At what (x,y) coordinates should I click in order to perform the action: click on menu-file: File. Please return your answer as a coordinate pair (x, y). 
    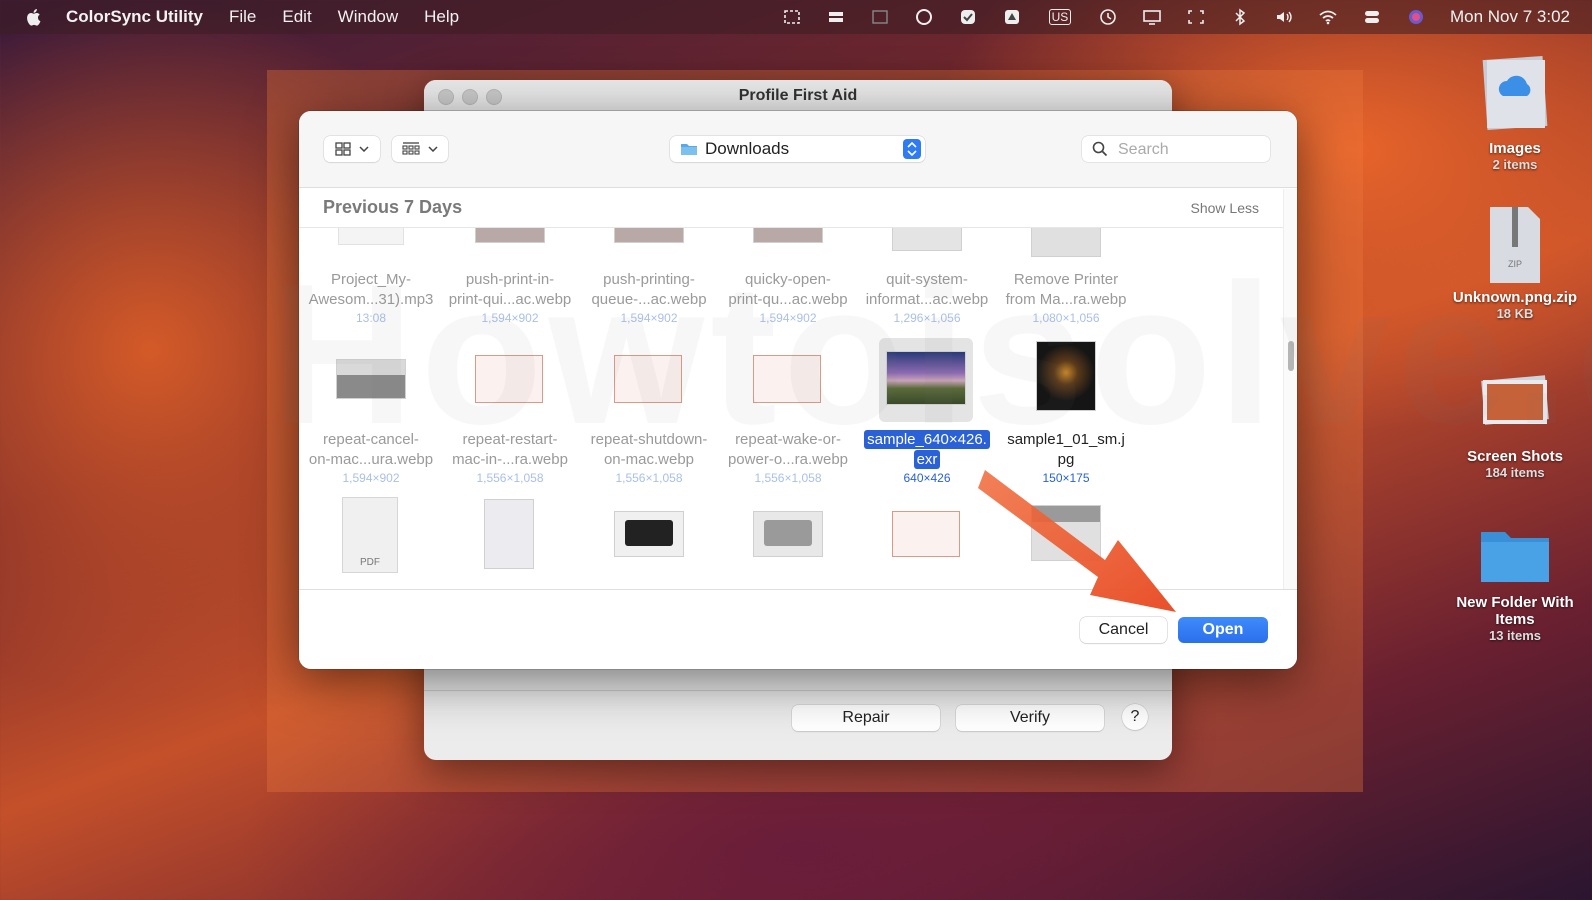
    Looking at the image, I should click on (242, 17).